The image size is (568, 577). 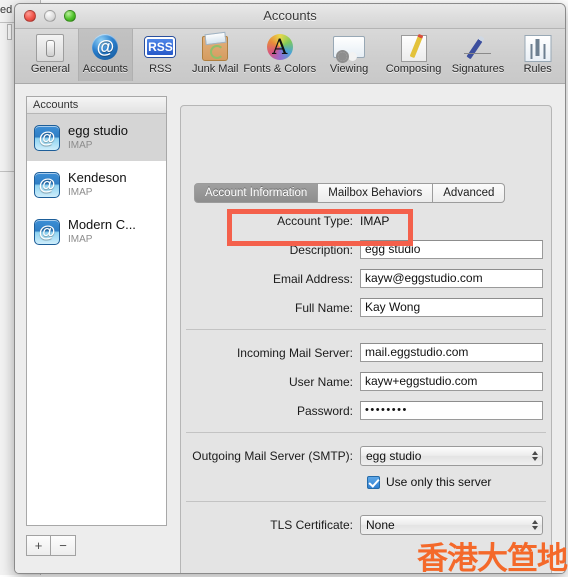 I want to click on toolbar-item-fonts-colors: Fonts & Colors, so click(x=280, y=55).